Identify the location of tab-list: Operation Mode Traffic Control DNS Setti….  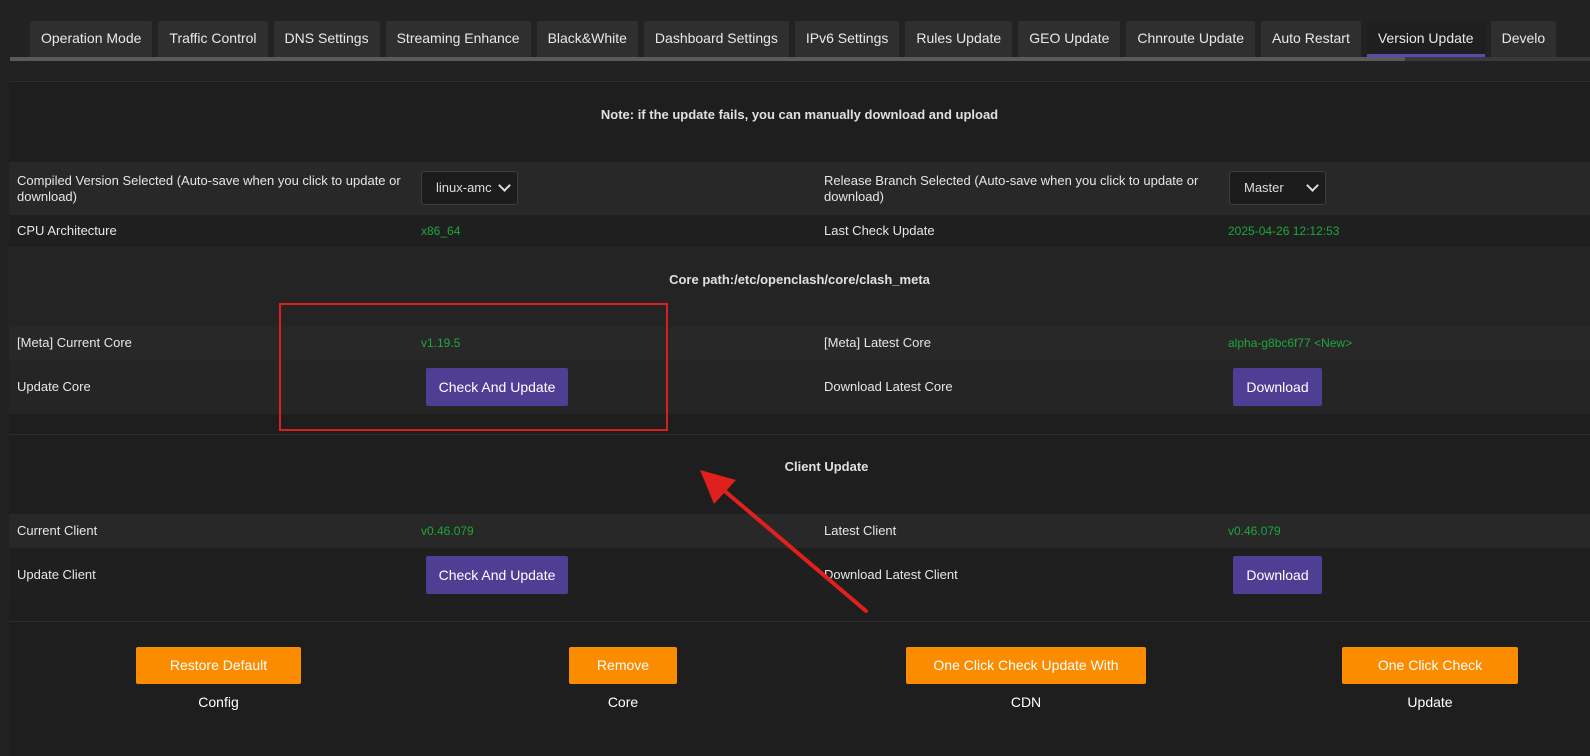
(793, 39).